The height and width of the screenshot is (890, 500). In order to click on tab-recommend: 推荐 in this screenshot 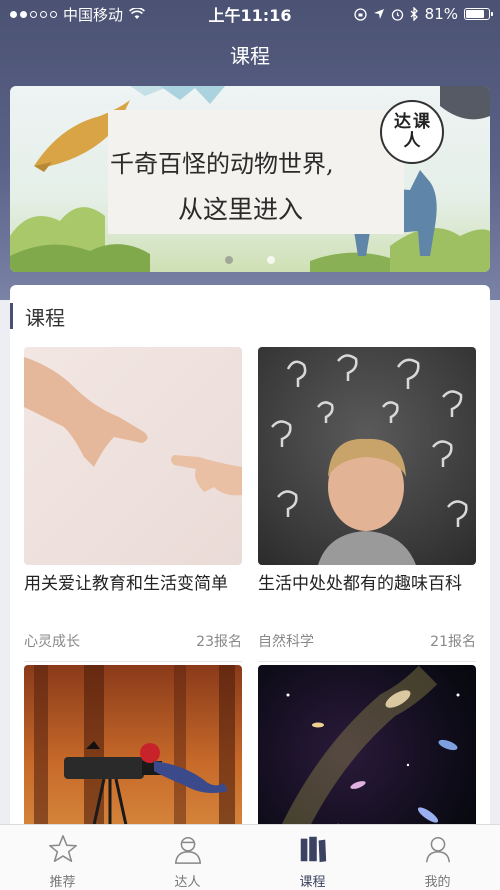, I will do `click(62, 857)`.